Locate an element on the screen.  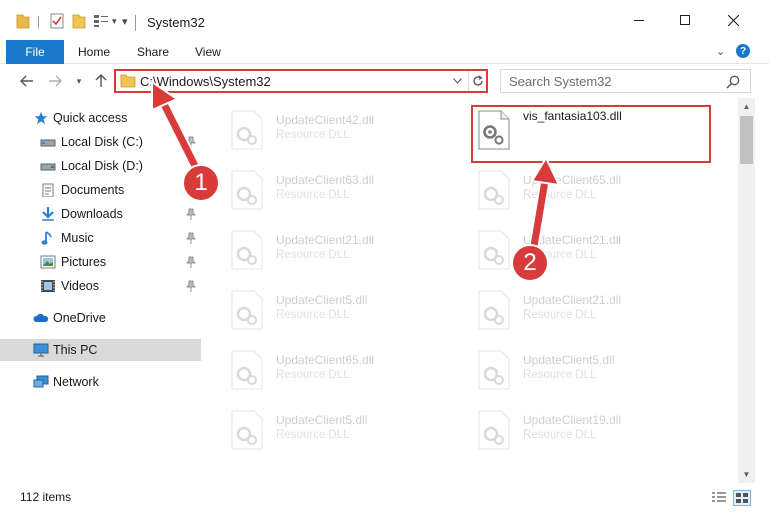
sidebar-item-label: Pictures is located at coordinates (84, 262).